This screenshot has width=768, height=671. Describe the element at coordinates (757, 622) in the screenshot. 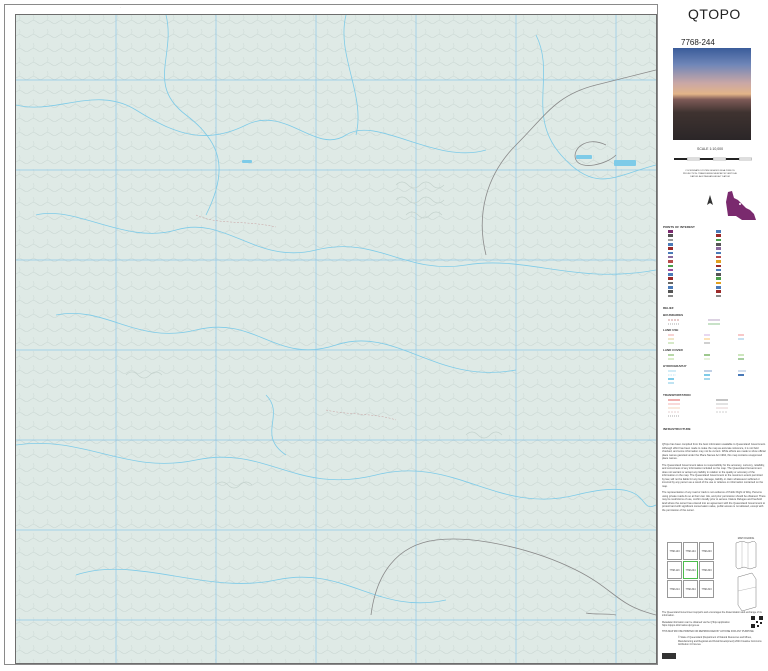

I see `qr-code-icon` at that location.